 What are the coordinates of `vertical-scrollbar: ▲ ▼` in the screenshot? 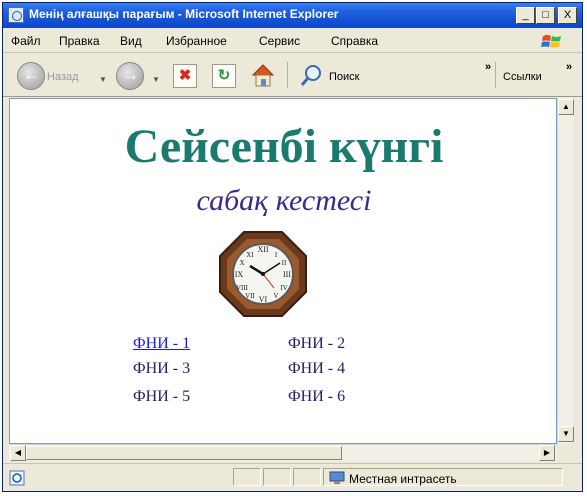 It's located at (565, 271).